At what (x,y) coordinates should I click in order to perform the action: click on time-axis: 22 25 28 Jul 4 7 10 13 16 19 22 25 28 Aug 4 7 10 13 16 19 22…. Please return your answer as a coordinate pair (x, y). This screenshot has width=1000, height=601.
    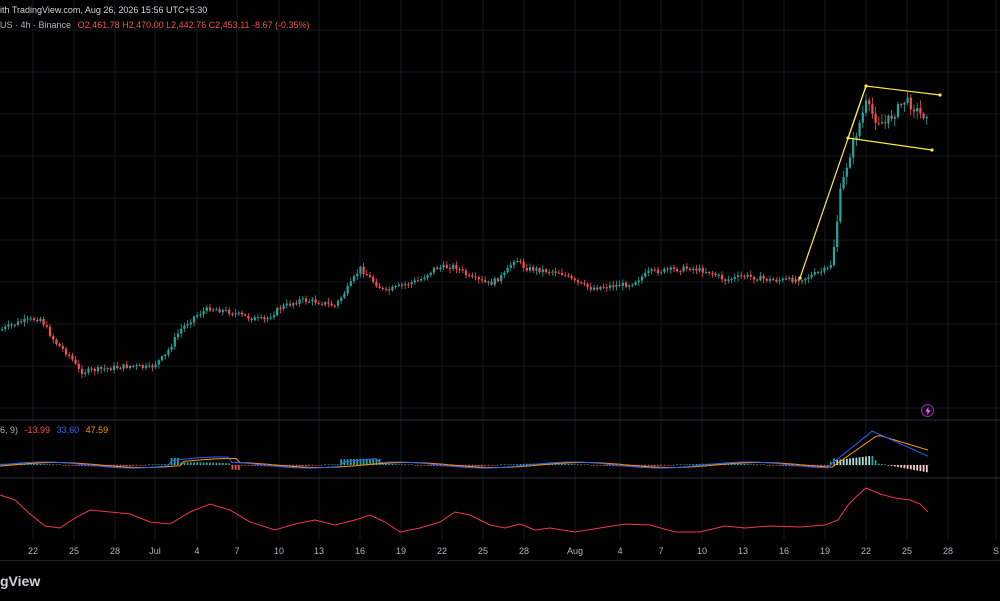
    Looking at the image, I should click on (500, 550).